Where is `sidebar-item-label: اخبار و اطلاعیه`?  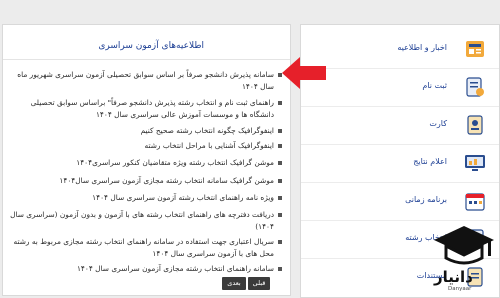 sidebar-item-label: اخبار و اطلاعیه is located at coordinates (422, 47).